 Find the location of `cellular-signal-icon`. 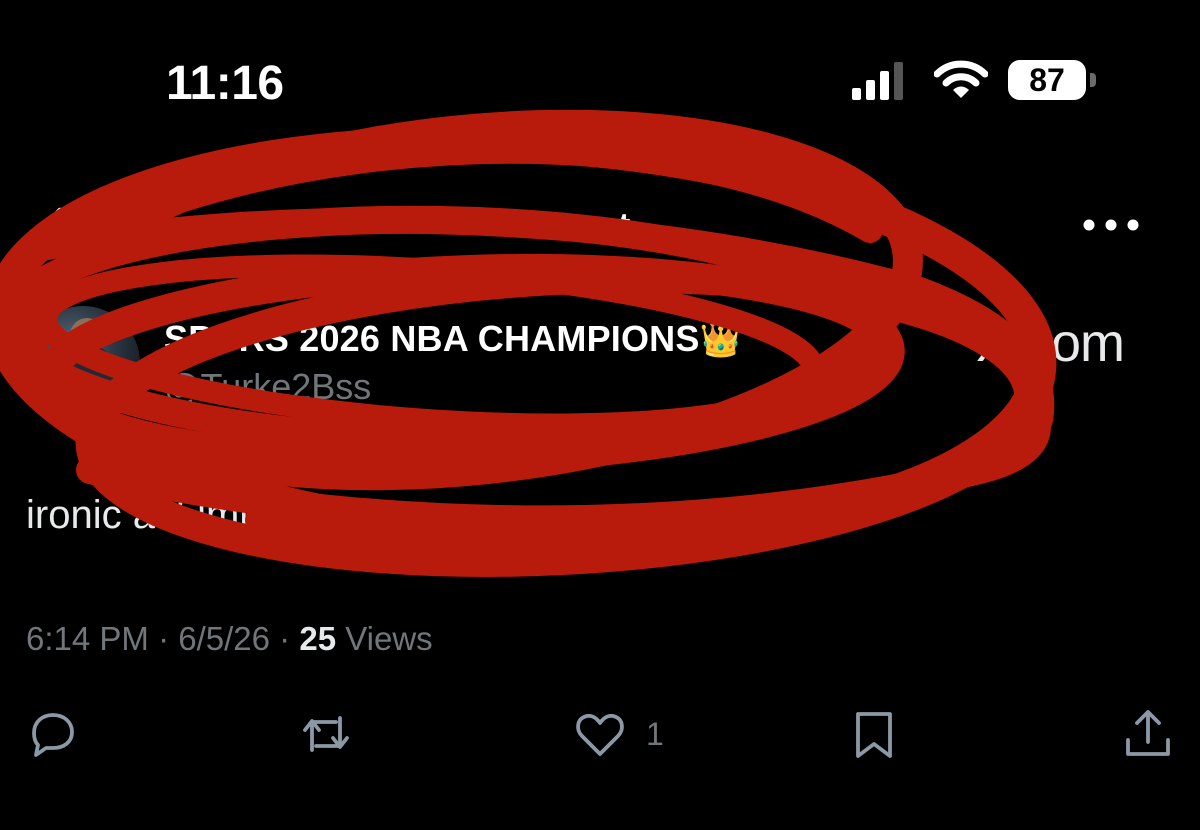

cellular-signal-icon is located at coordinates (877, 81).